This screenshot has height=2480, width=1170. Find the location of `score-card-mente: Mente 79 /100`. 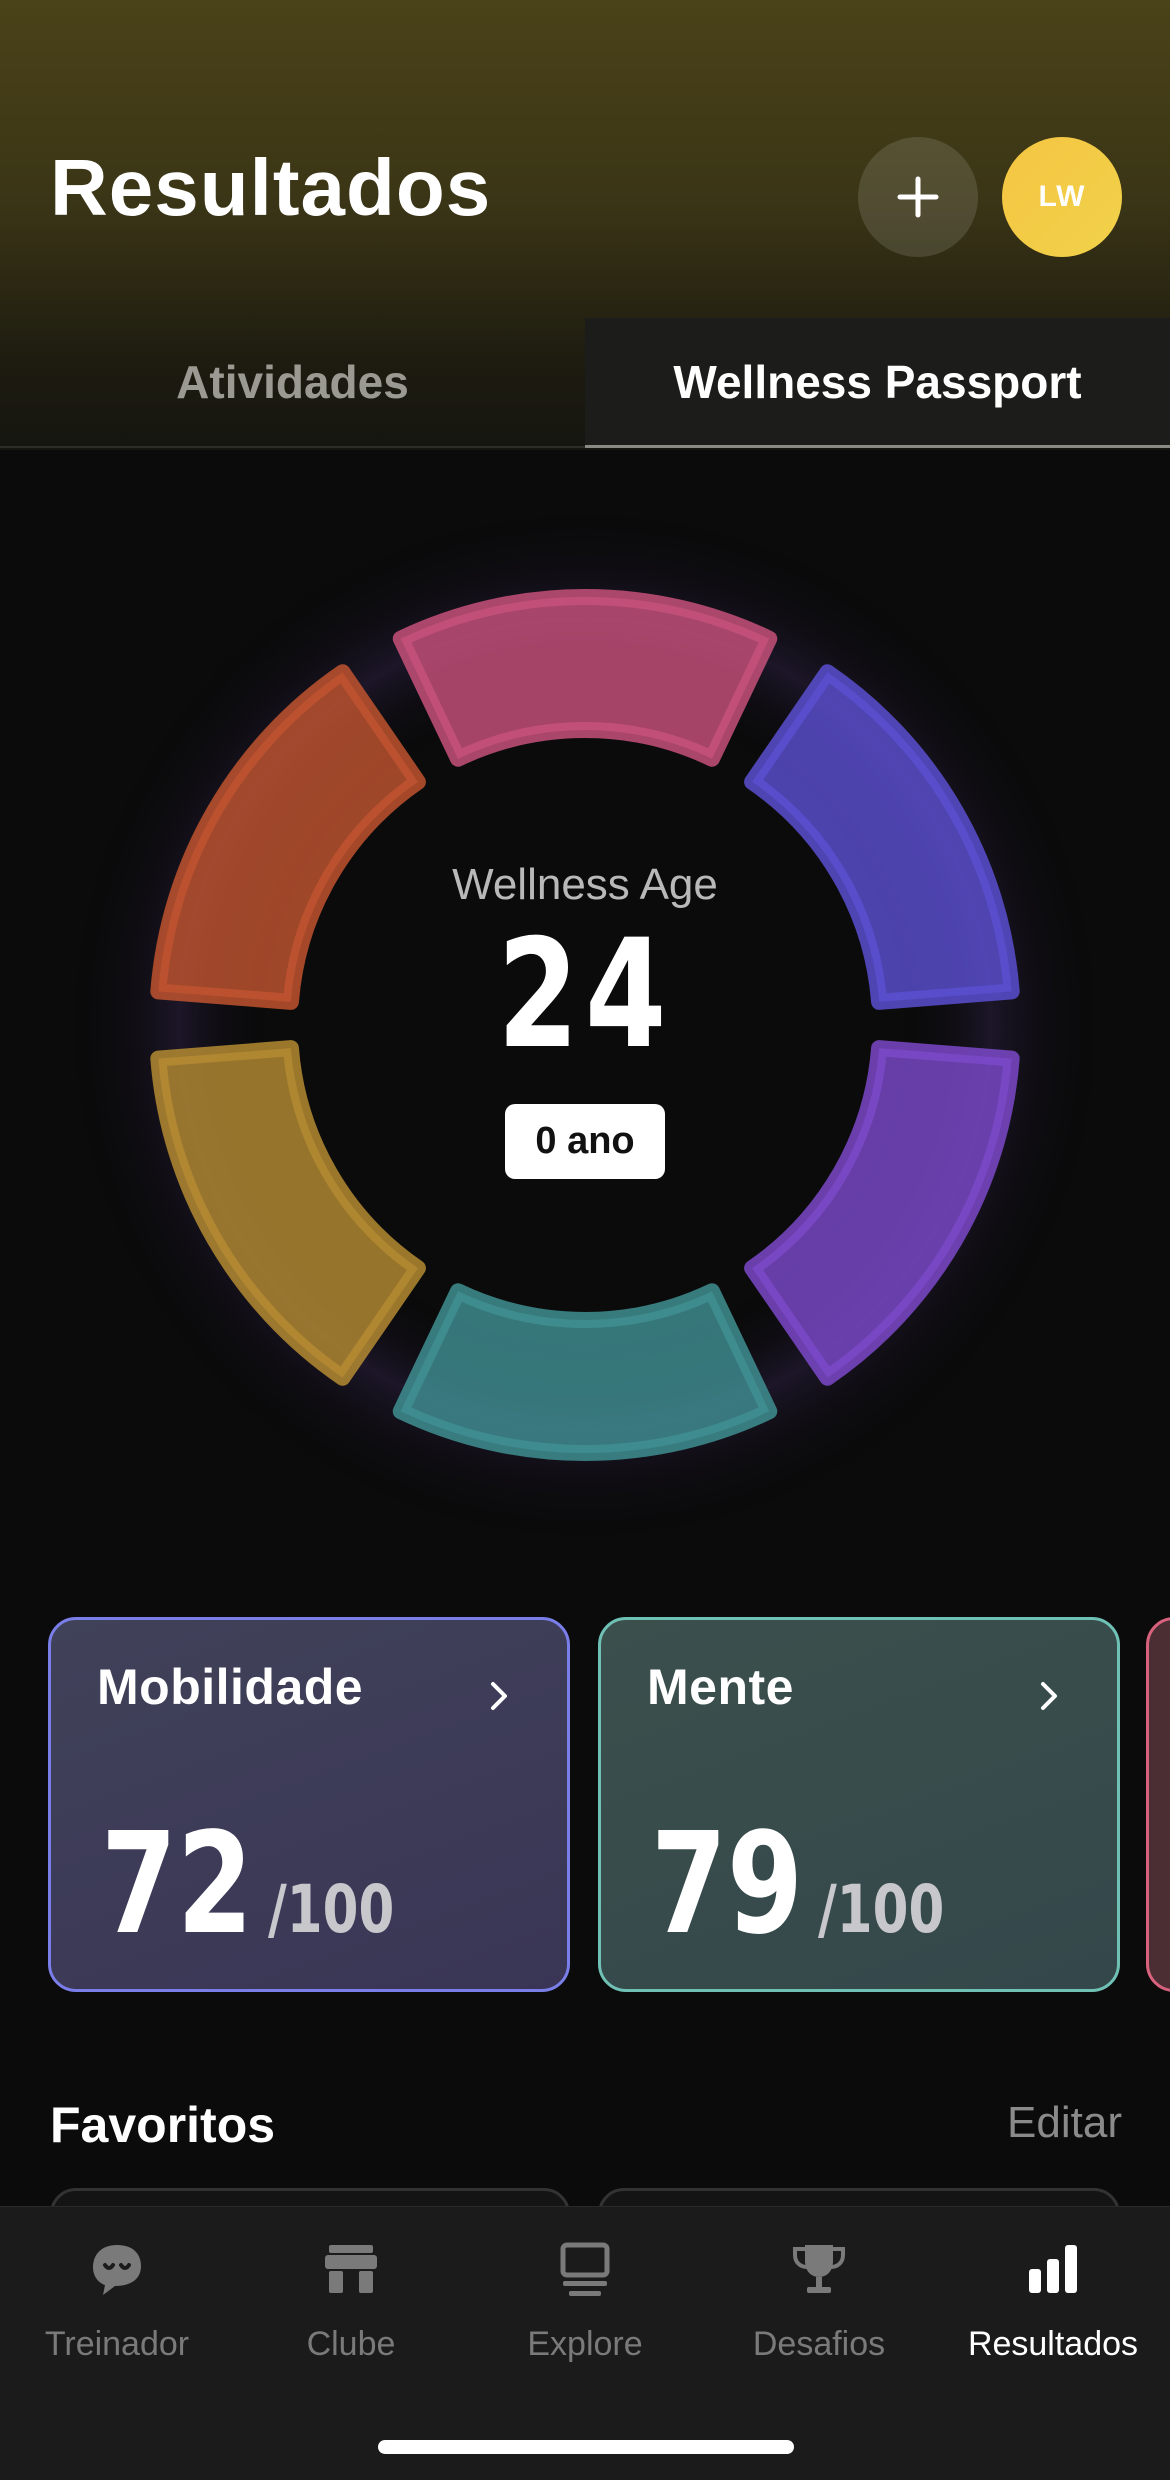

score-card-mente: Mente 79 /100 is located at coordinates (859, 1804).